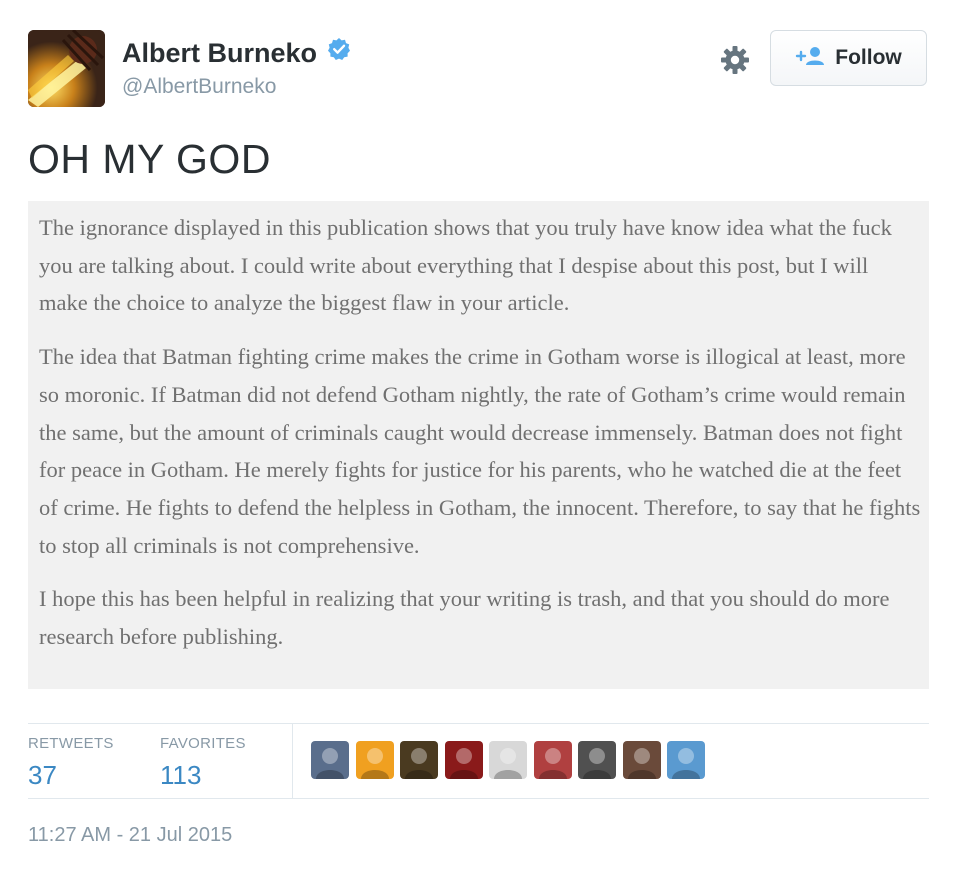 The image size is (980, 874). What do you see at coordinates (236, 87) in the screenshot?
I see `user-handle: @AlbertBurneko` at bounding box center [236, 87].